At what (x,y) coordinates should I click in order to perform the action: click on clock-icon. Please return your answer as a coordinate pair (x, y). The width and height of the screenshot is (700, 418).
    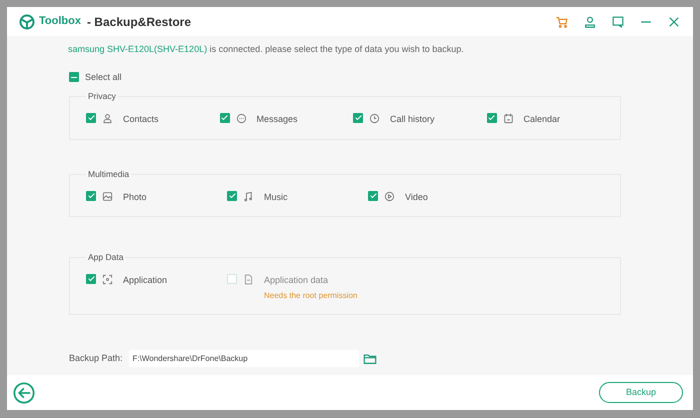
    Looking at the image, I should click on (374, 118).